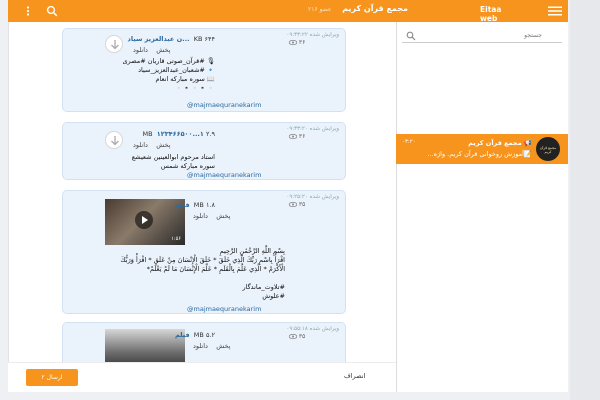 The width and height of the screenshot is (600, 400). I want to click on file-info: ۵.۲ MB فیلم, so click(195, 335).